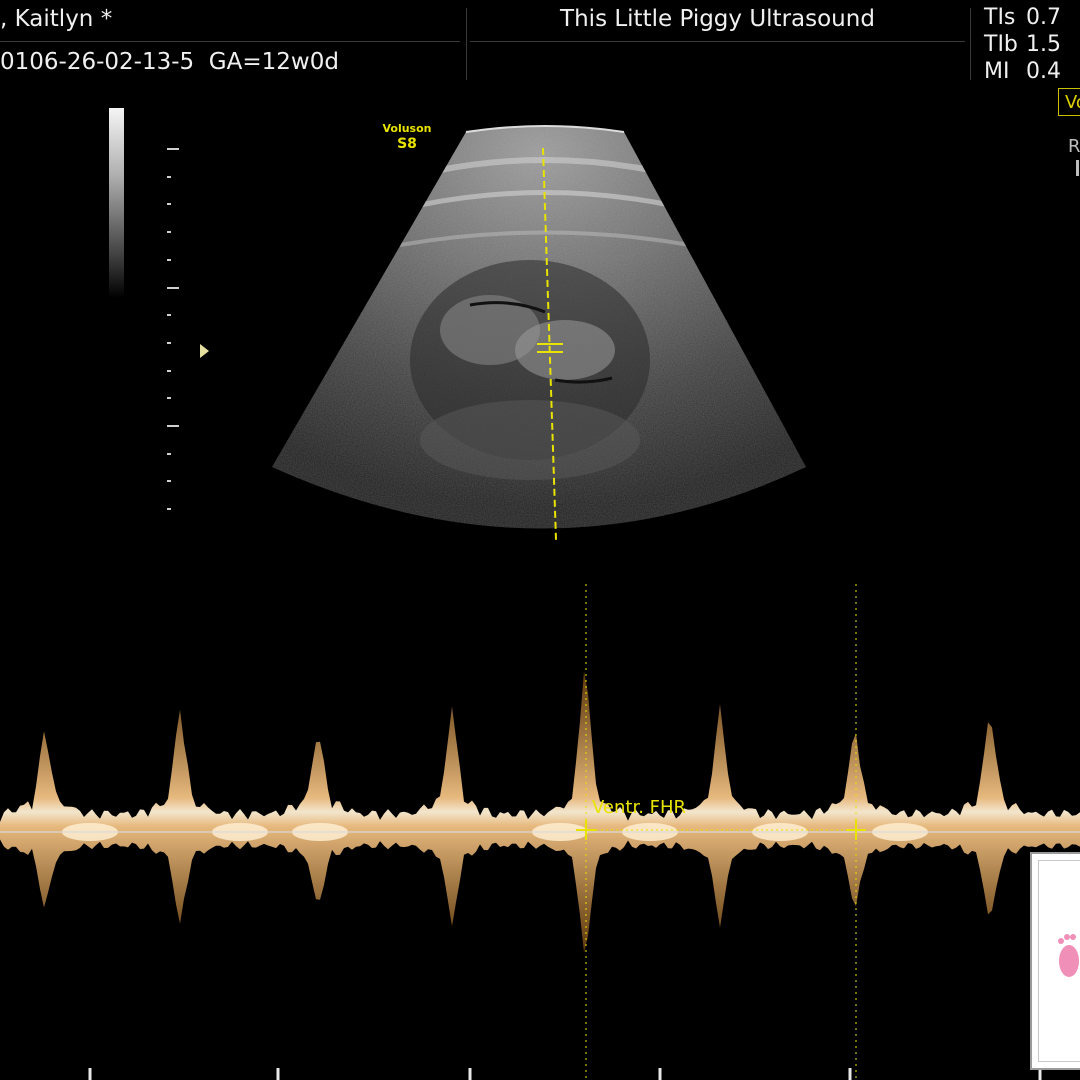 This screenshot has height=1080, width=1080. I want to click on logo-line1: Voluson, so click(407, 128).